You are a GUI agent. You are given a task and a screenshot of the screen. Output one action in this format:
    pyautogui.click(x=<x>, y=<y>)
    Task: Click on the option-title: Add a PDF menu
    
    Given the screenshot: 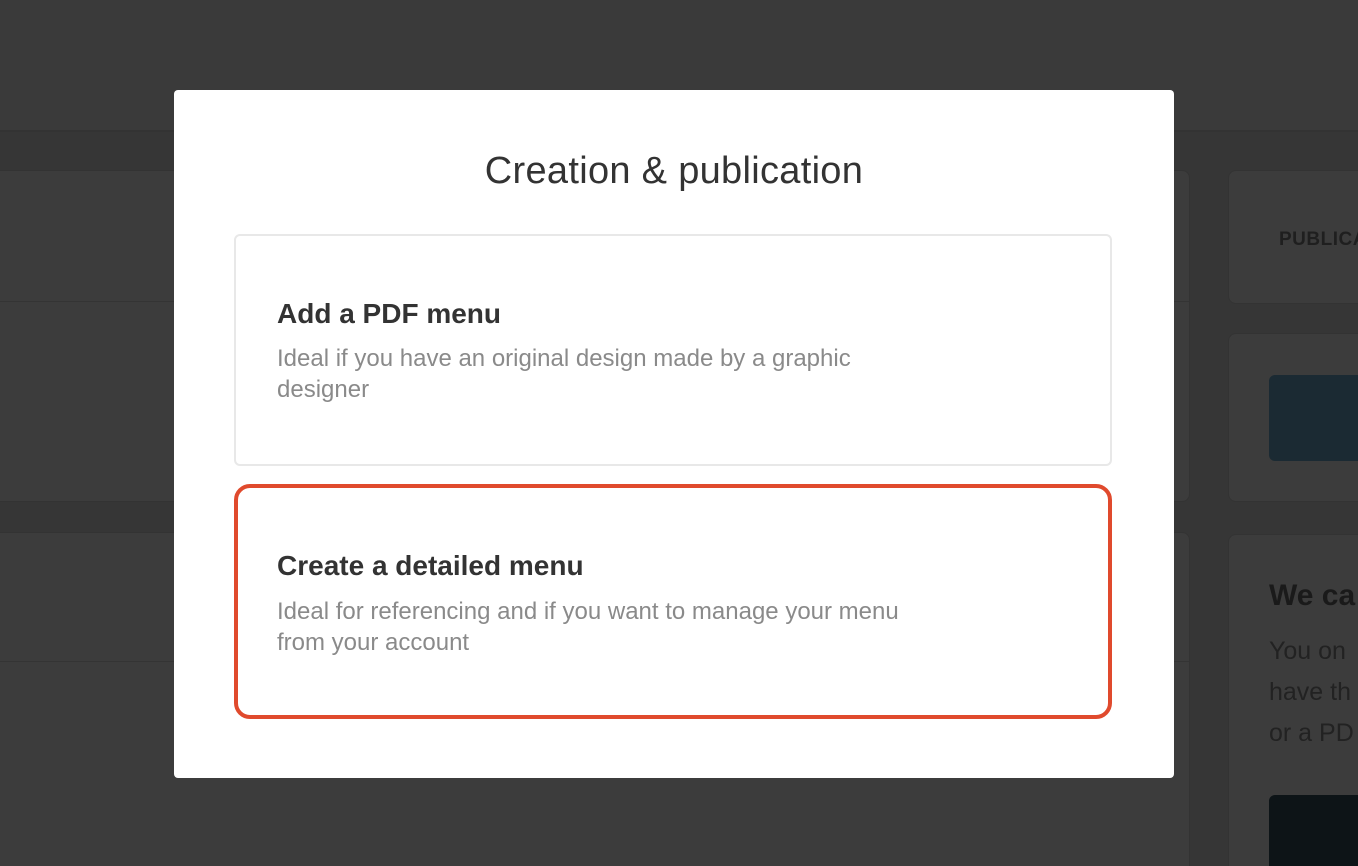 What is the action you would take?
    pyautogui.click(x=389, y=313)
    